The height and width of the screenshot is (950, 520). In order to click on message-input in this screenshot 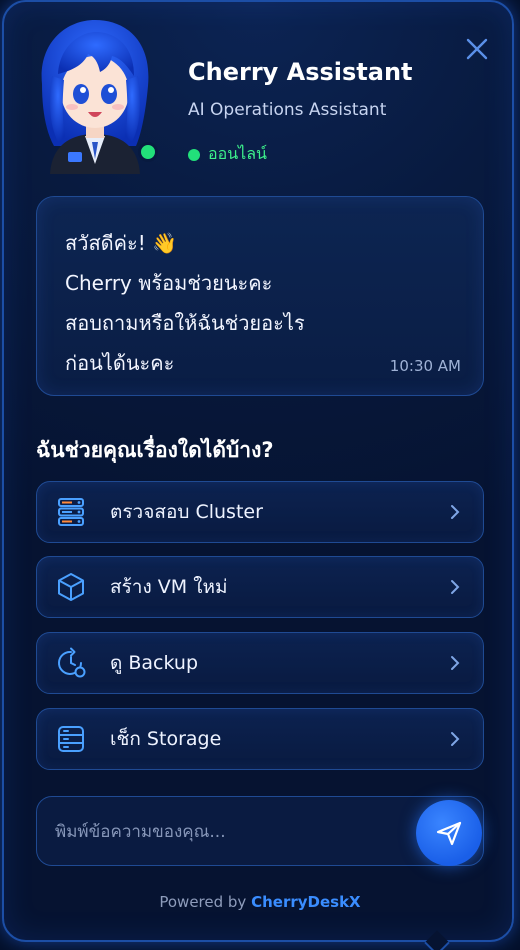, I will do `click(235, 832)`.